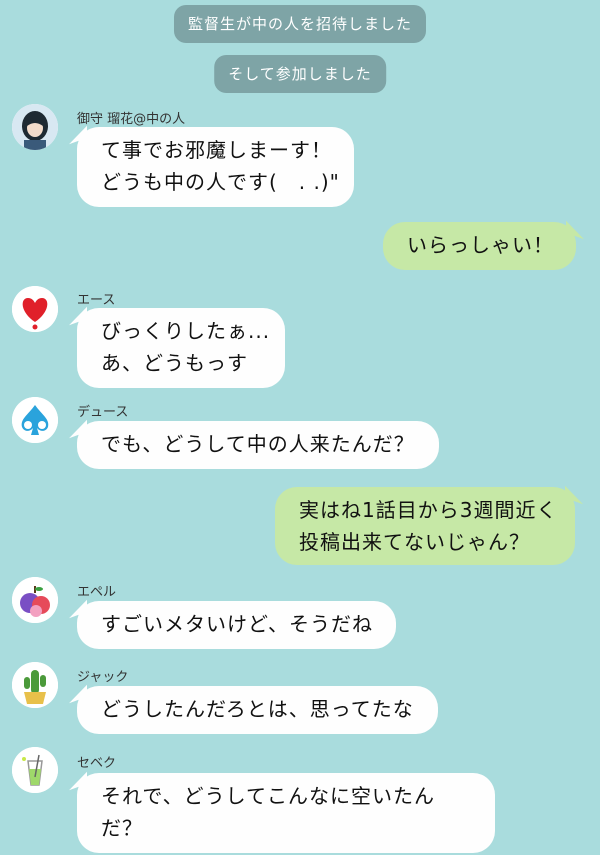  Describe the element at coordinates (97, 592) in the screenshot. I see `sender-name: エペル` at that location.